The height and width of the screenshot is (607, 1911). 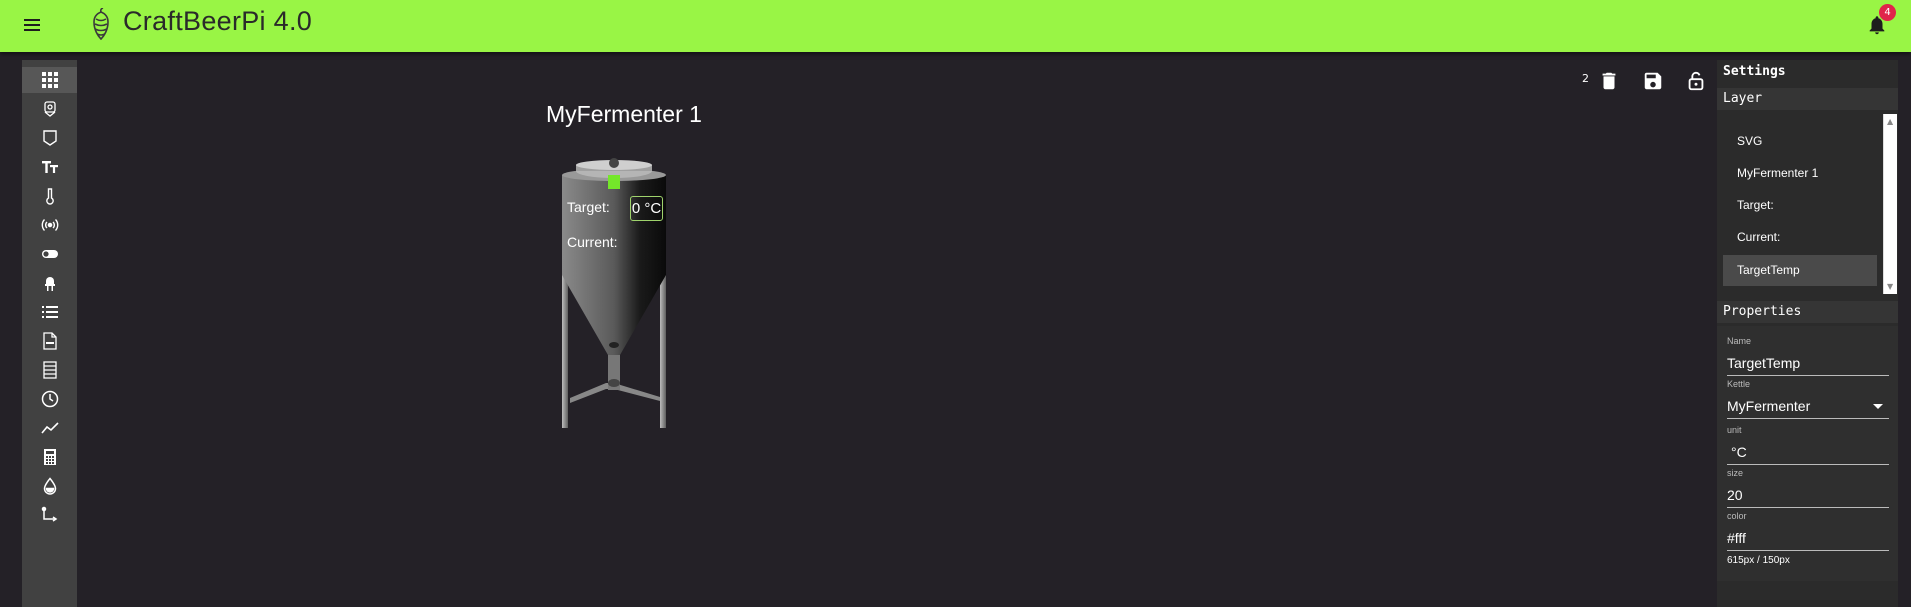 What do you see at coordinates (218, 21) in the screenshot?
I see `app-title: CraftBeerPi 4.0` at bounding box center [218, 21].